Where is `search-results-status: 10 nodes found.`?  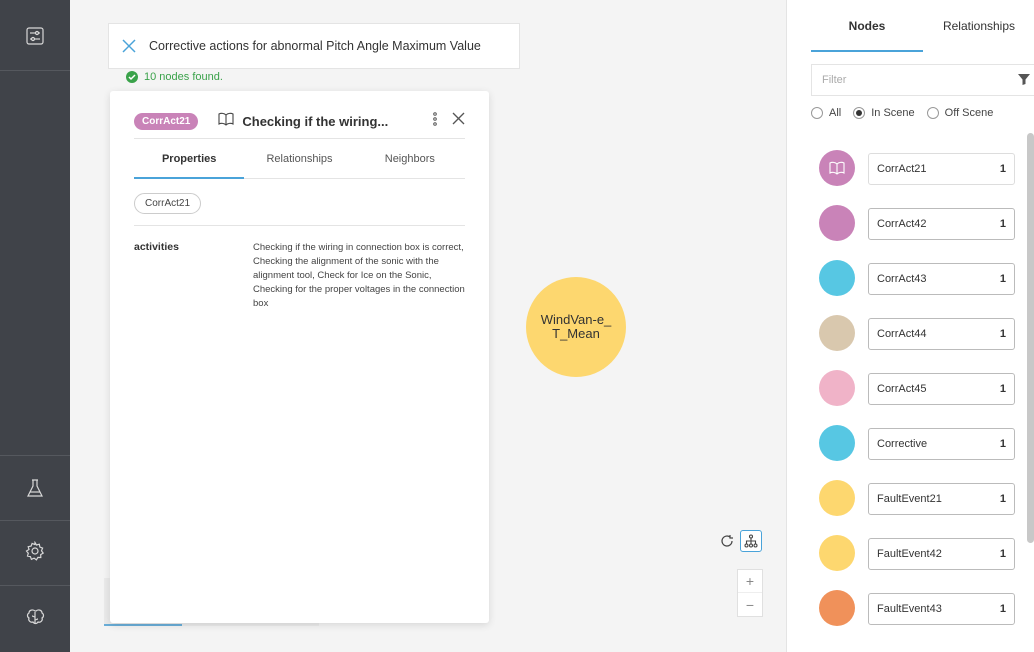
search-results-status: 10 nodes found. is located at coordinates (174, 77).